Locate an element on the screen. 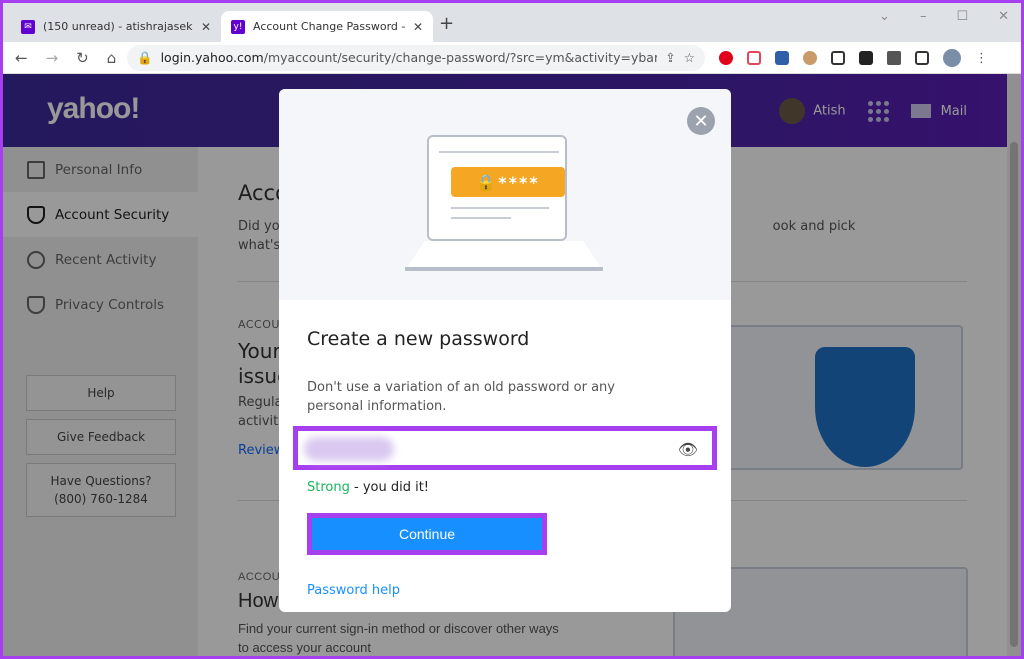 The image size is (1024, 659). tab-account-change-password: y!Account Change Password - Security✕ is located at coordinates (327, 26).